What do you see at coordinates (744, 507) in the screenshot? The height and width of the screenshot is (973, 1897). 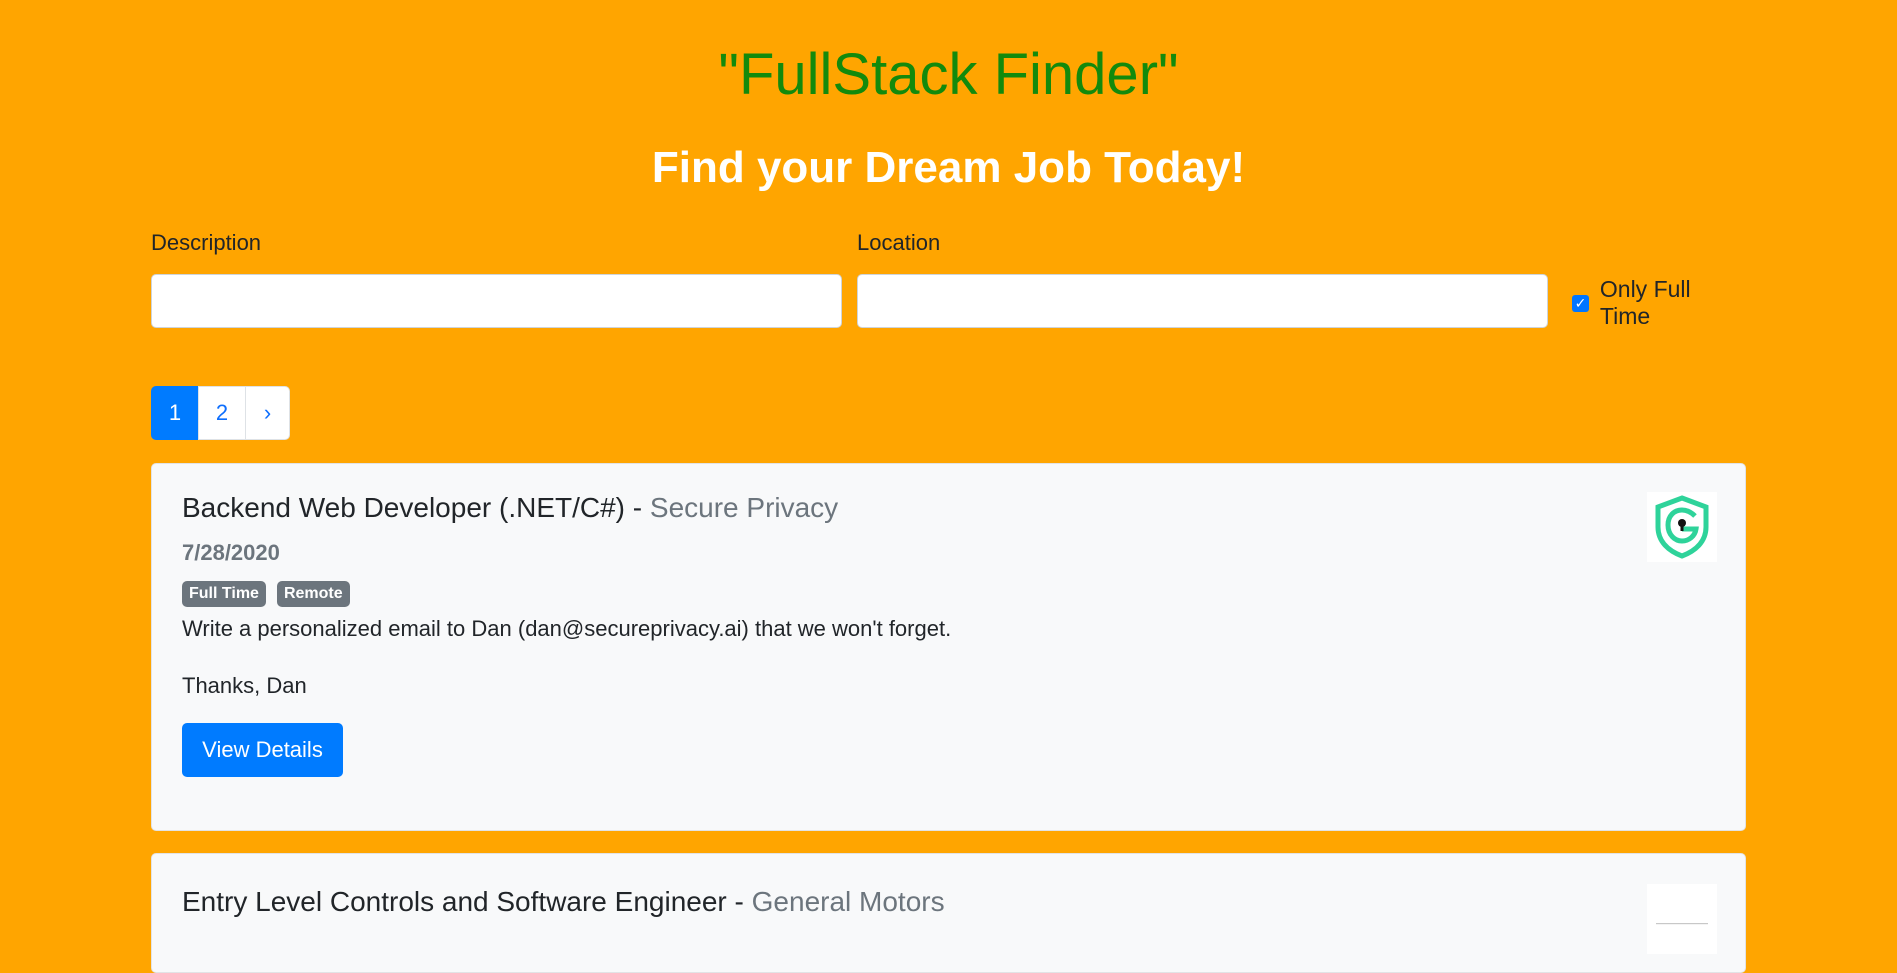 I see `company-name: Secure Privacy` at bounding box center [744, 507].